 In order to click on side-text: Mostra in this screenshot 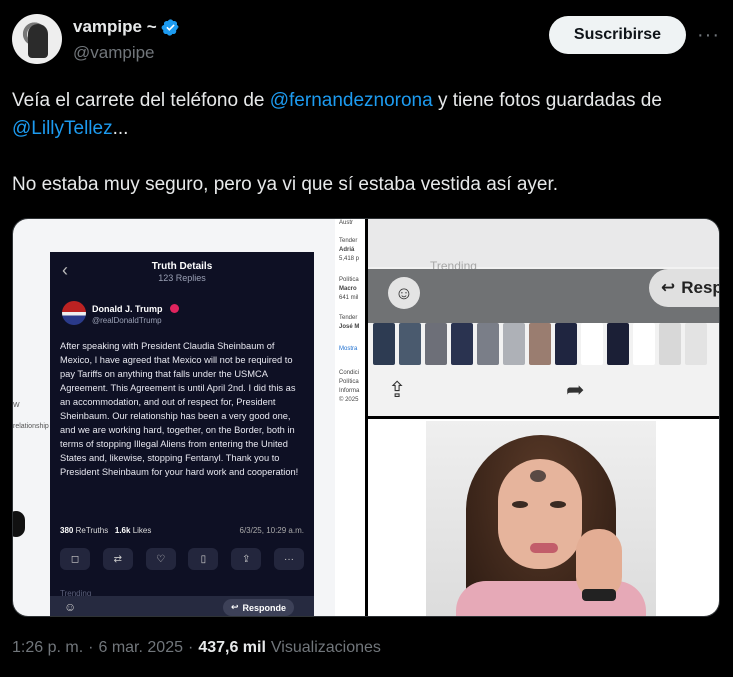, I will do `click(348, 349)`.